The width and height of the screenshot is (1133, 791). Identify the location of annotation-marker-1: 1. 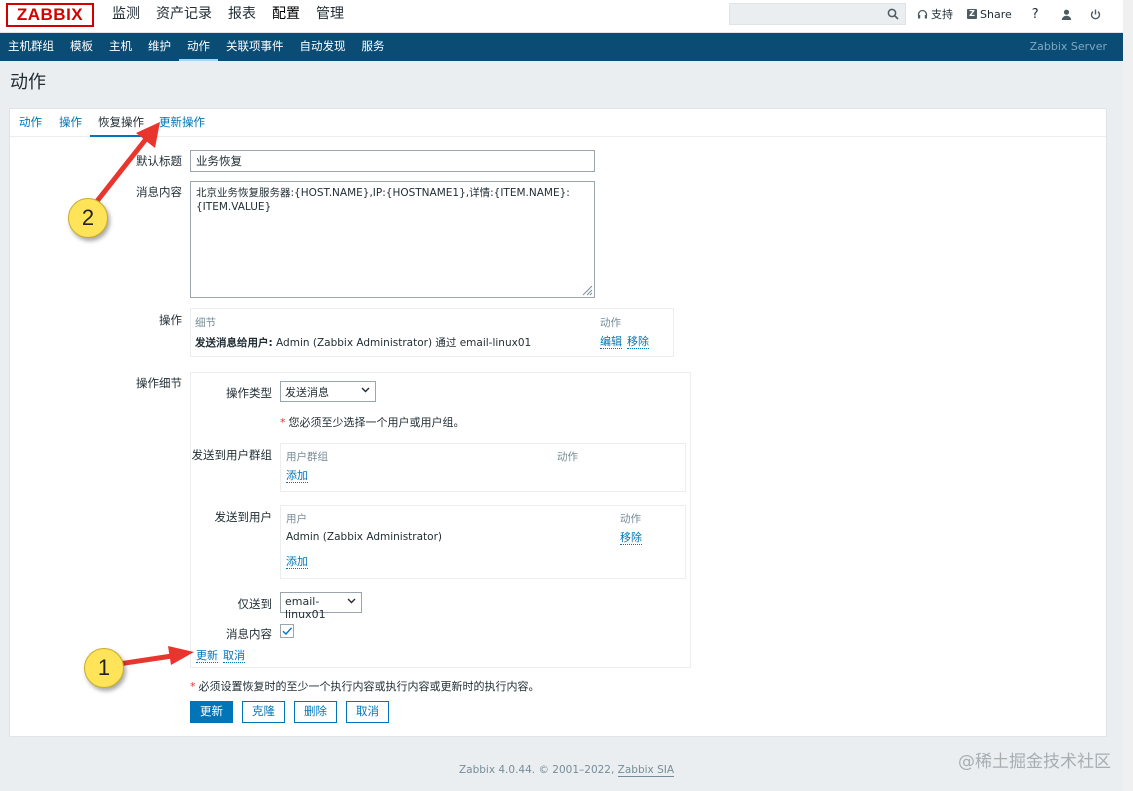
(104, 668).